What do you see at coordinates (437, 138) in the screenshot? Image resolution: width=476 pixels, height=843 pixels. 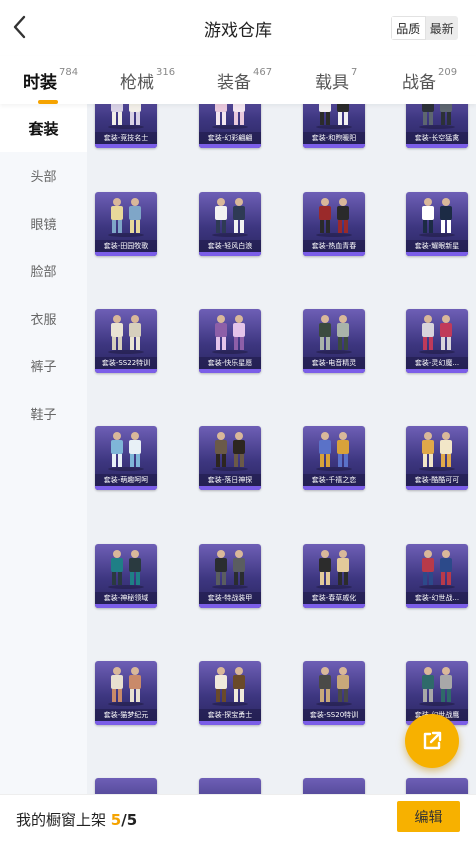 I see `outfit-name: 套装-长空猛禽` at bounding box center [437, 138].